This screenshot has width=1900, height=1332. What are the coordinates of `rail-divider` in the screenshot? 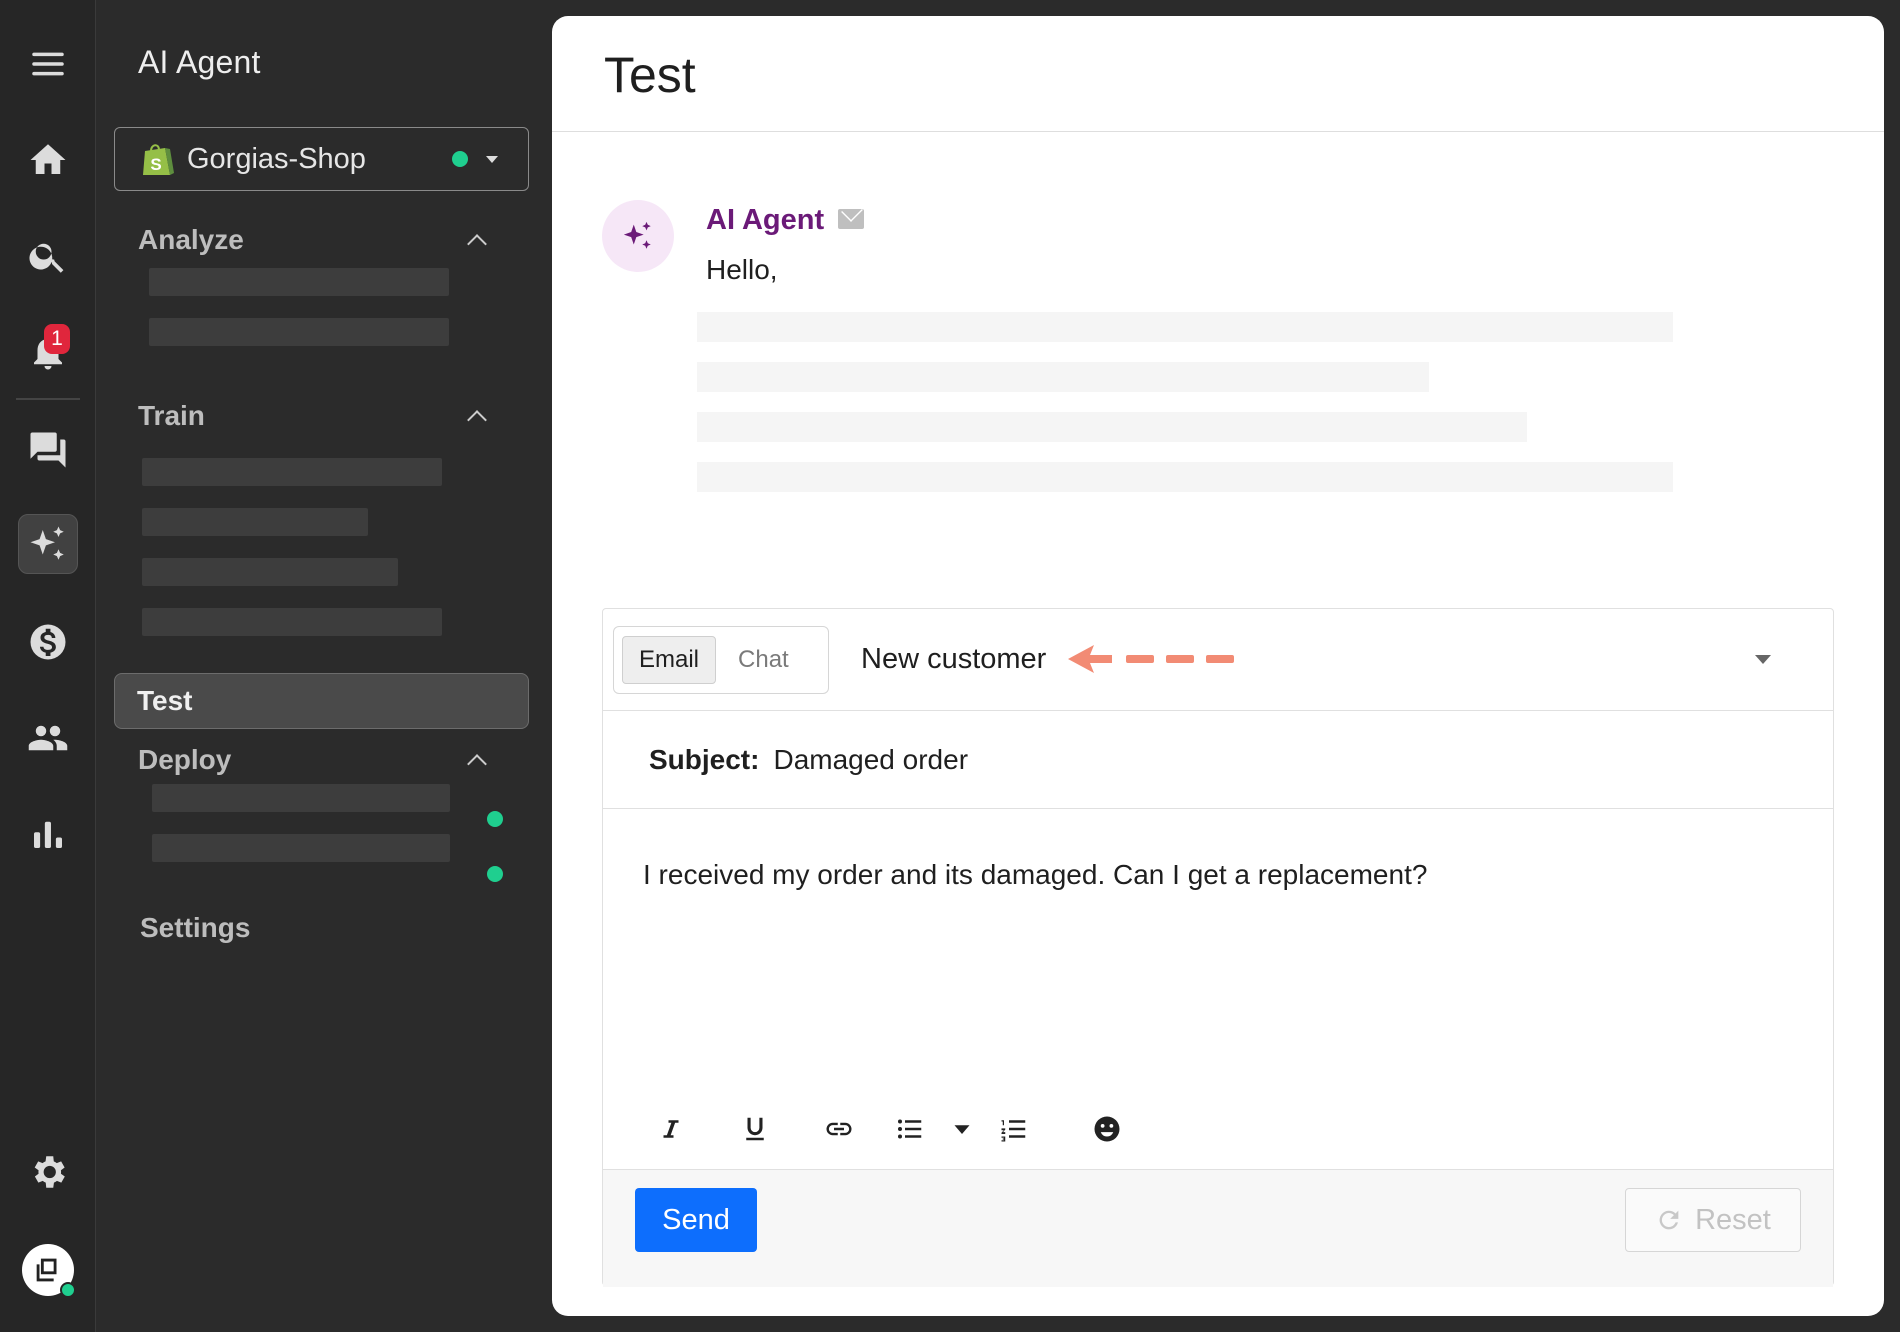 It's located at (48, 399).